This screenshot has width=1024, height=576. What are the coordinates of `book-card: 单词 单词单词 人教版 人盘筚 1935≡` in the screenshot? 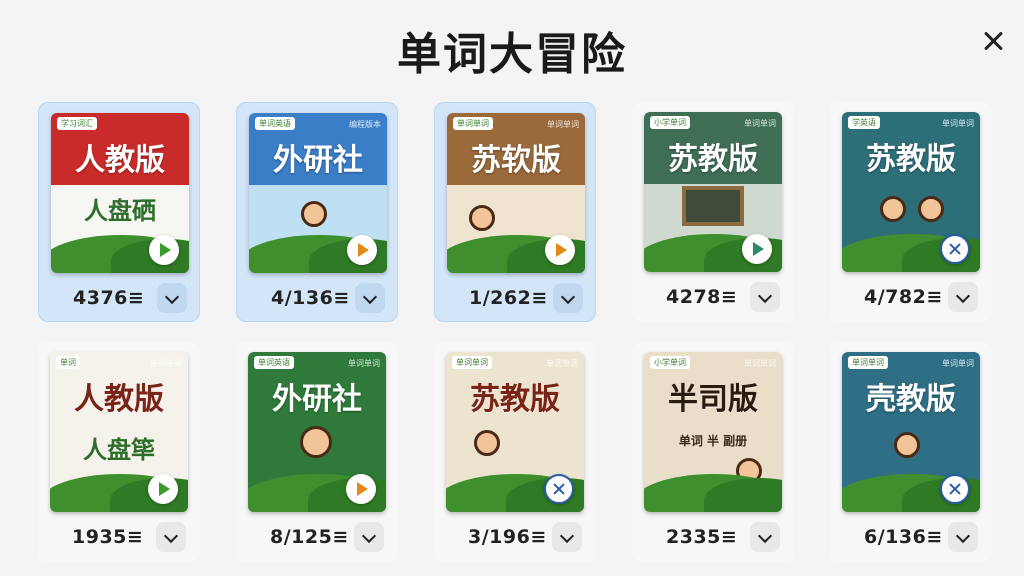 It's located at (119, 452).